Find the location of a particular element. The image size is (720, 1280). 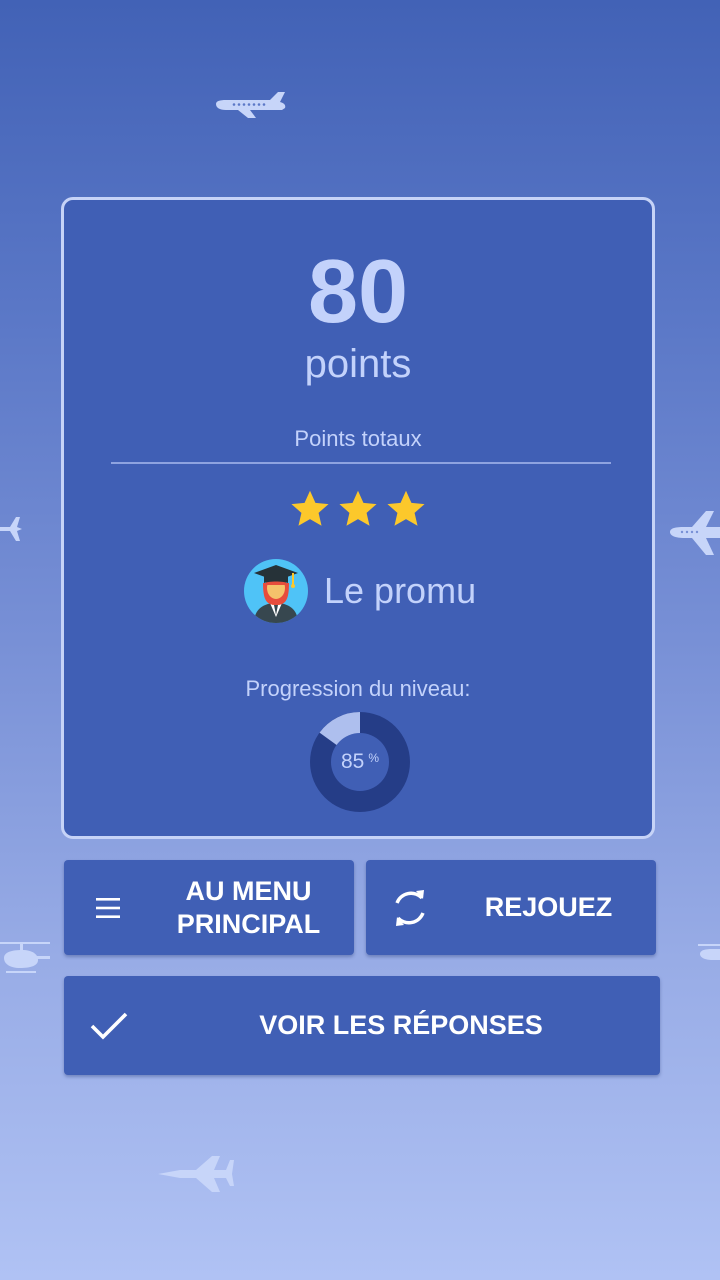

progress-label: Progression du niveau: is located at coordinates (358, 688).